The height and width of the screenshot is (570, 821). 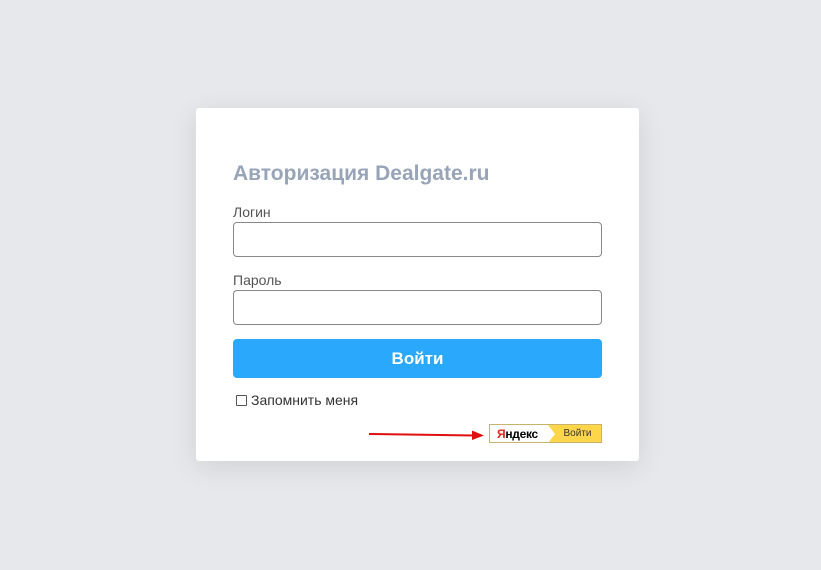 I want to click on login-label: Логин, so click(x=252, y=212).